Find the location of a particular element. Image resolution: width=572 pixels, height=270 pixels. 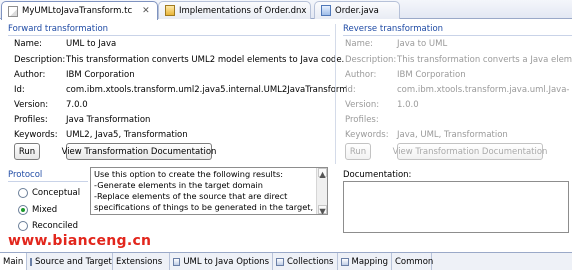

page-tab-source-and-target: Source and Target is located at coordinates (70, 261).